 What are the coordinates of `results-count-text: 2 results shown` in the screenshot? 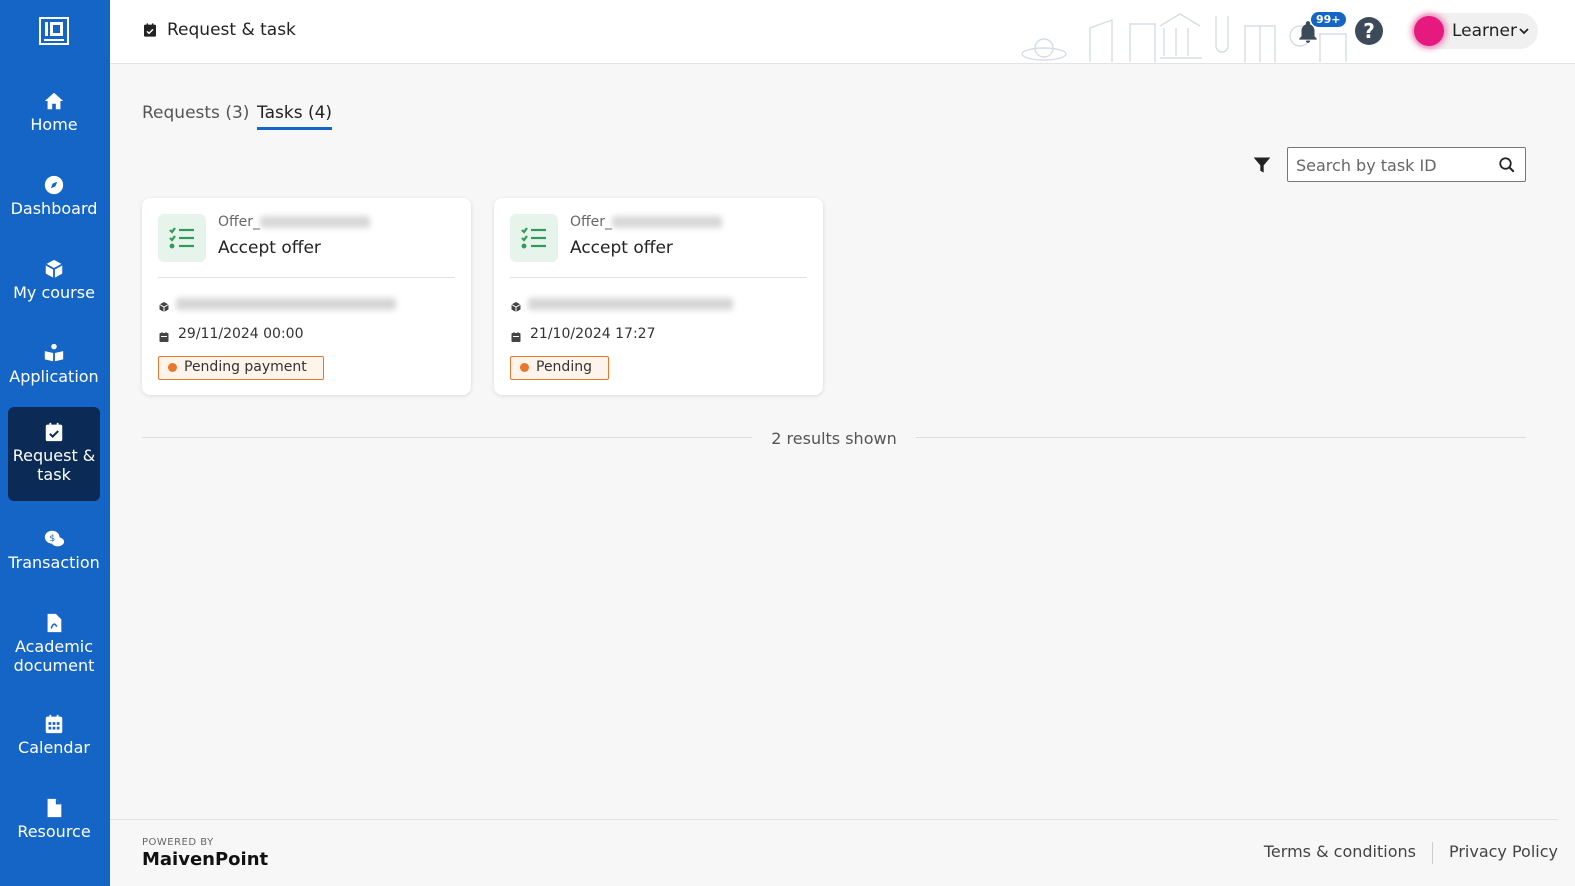 It's located at (834, 438).